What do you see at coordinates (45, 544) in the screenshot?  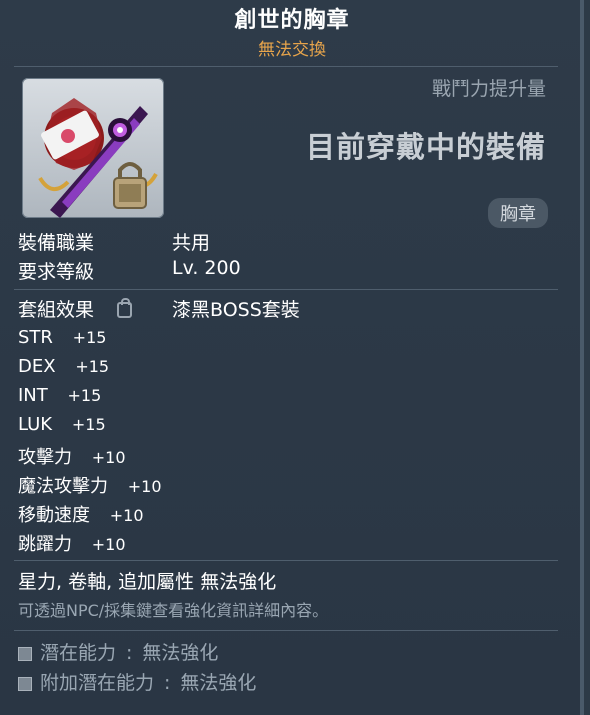 I see `stat-name: 跳躍力` at bounding box center [45, 544].